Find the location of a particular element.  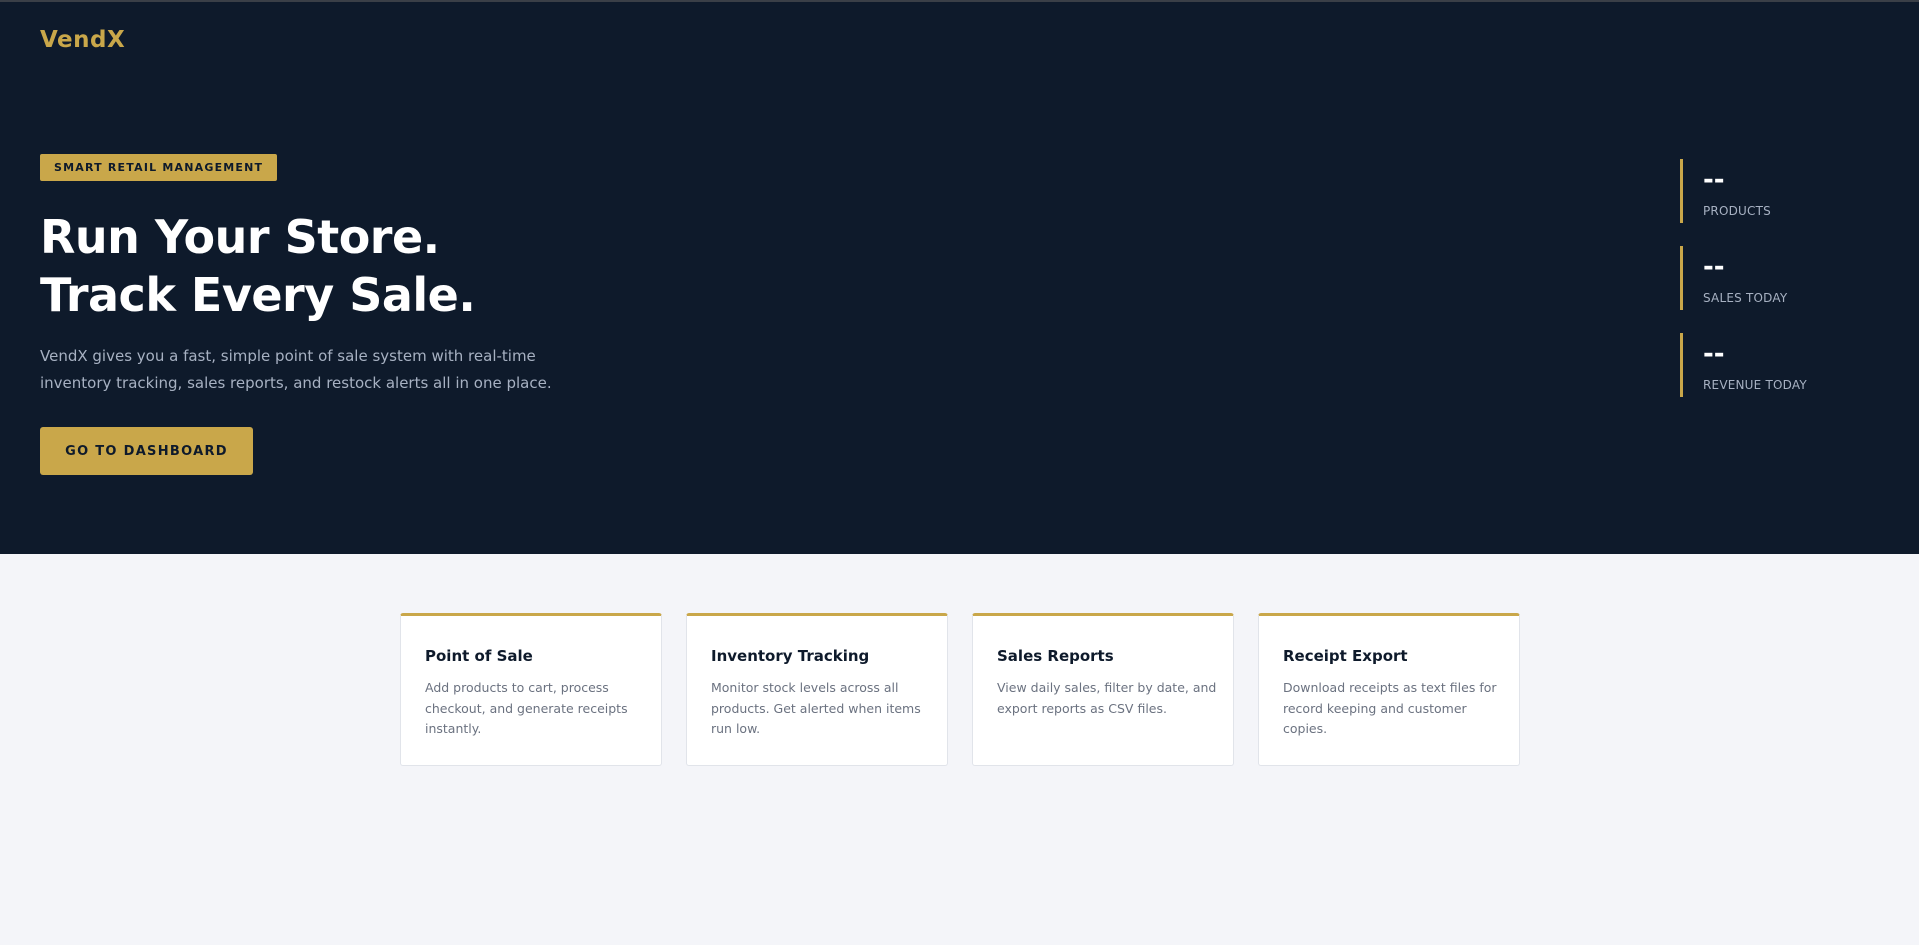

stat-label: PRODUCTS is located at coordinates (1737, 211).